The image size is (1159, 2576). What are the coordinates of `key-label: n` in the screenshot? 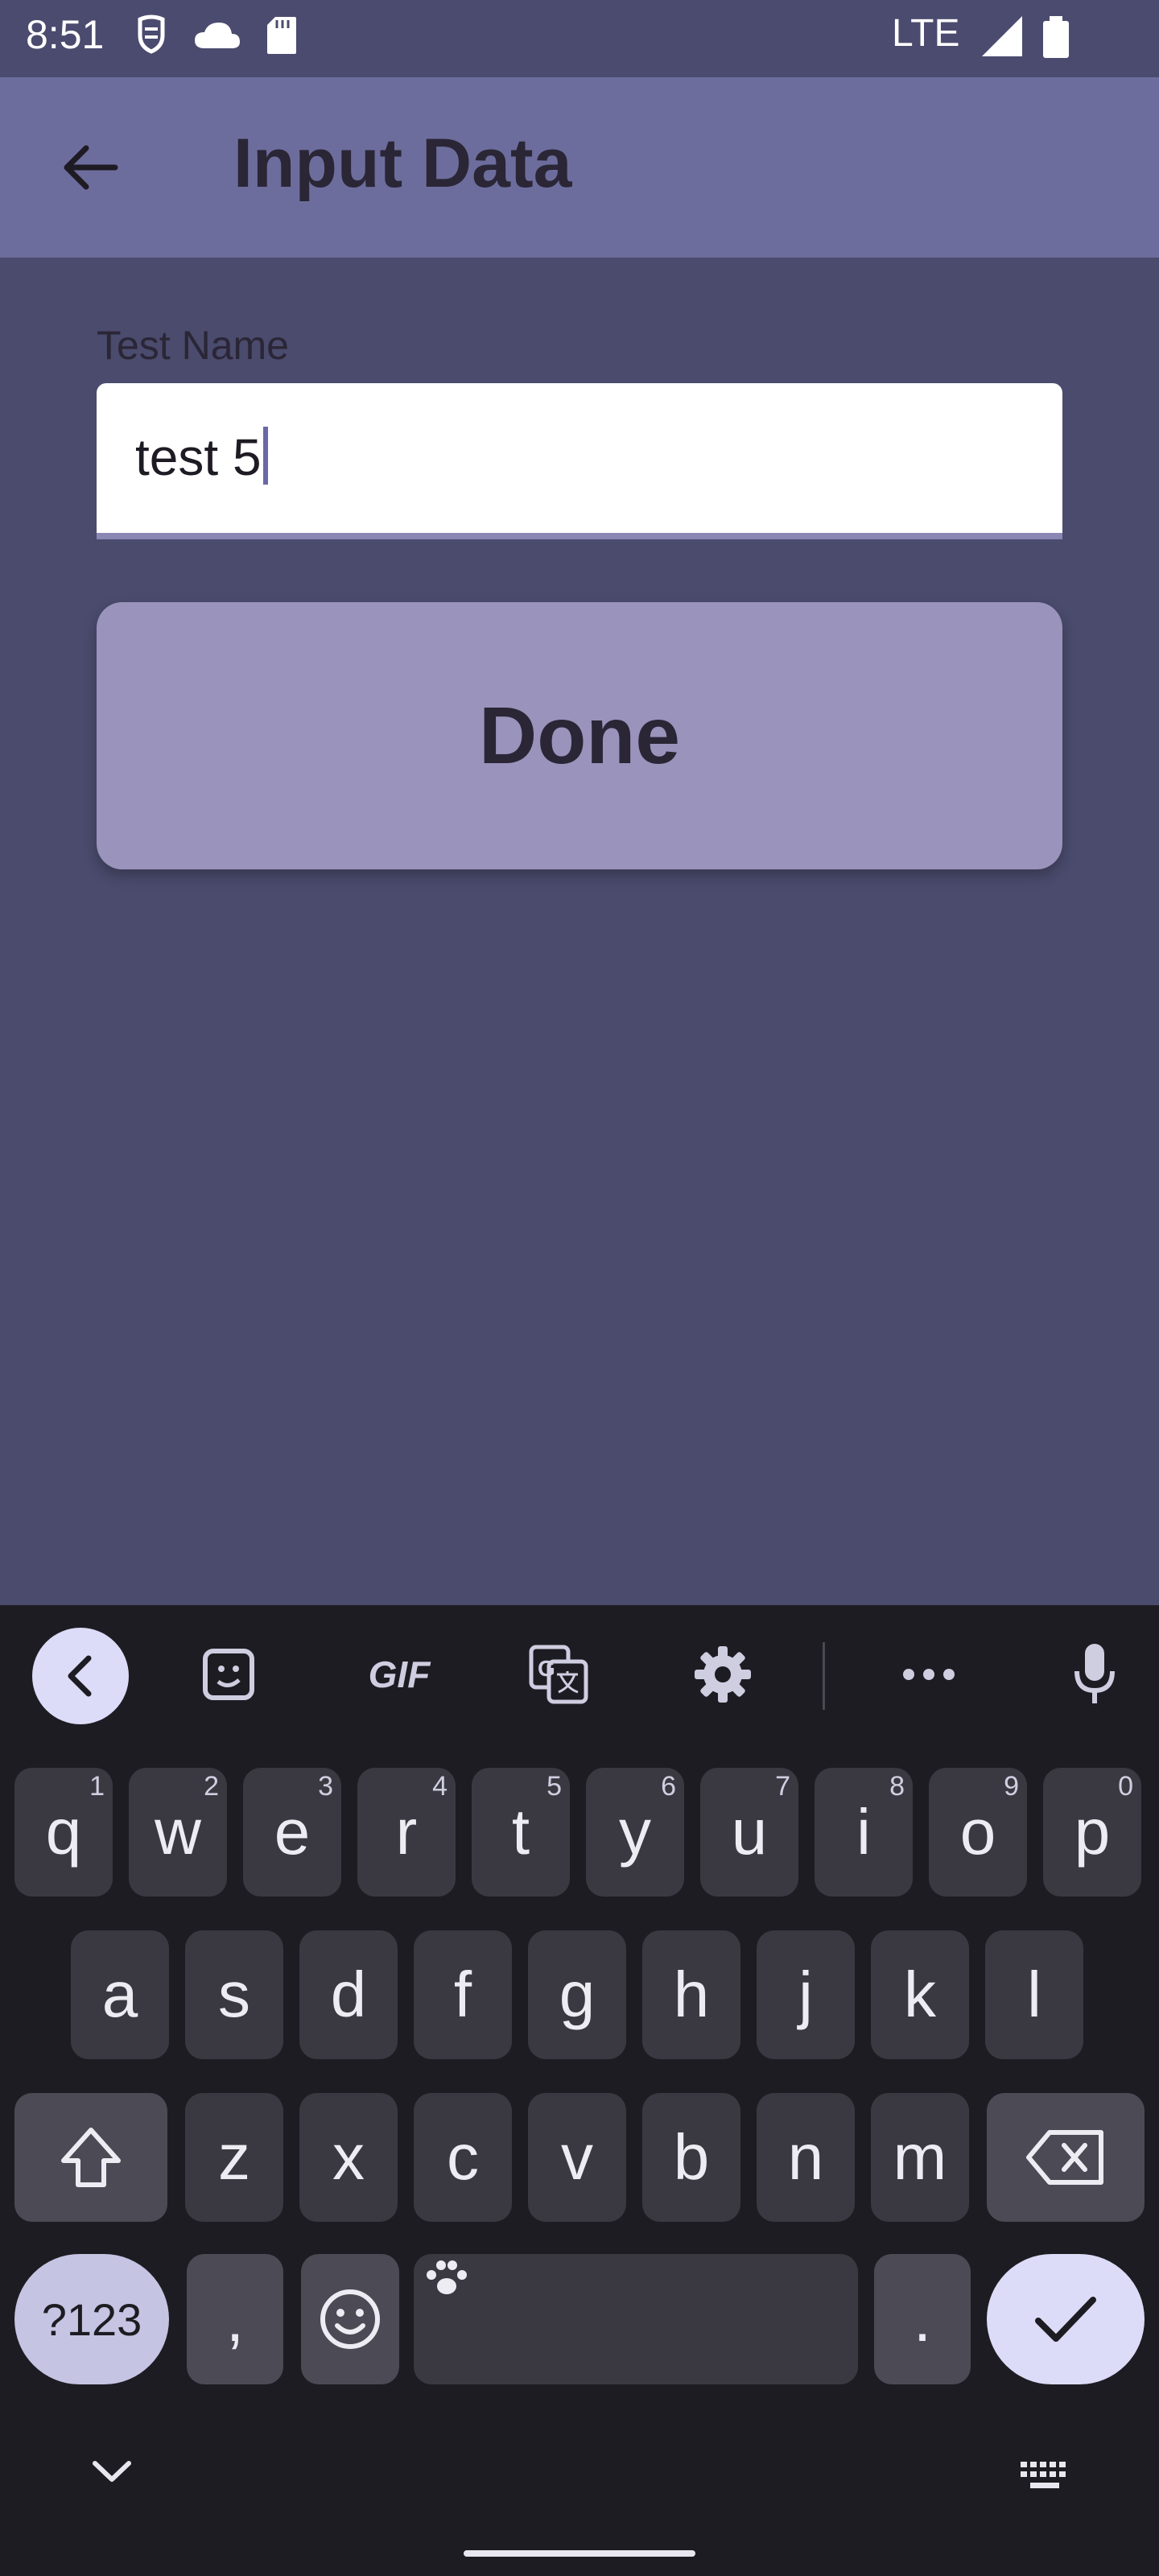 It's located at (805, 2157).